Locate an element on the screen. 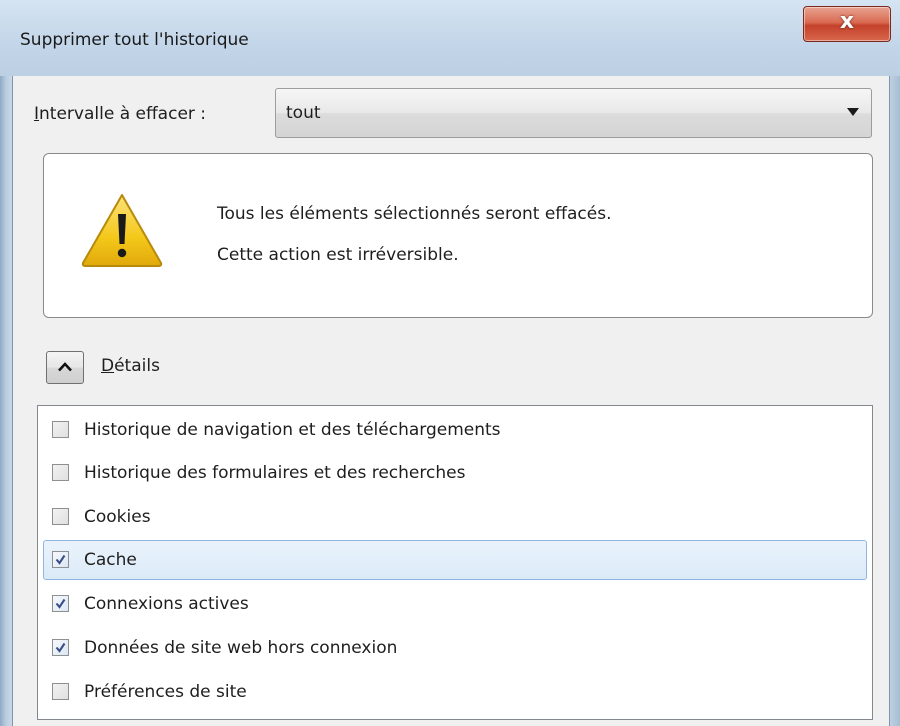 The height and width of the screenshot is (726, 900). chevron-up-icon is located at coordinates (65, 367).